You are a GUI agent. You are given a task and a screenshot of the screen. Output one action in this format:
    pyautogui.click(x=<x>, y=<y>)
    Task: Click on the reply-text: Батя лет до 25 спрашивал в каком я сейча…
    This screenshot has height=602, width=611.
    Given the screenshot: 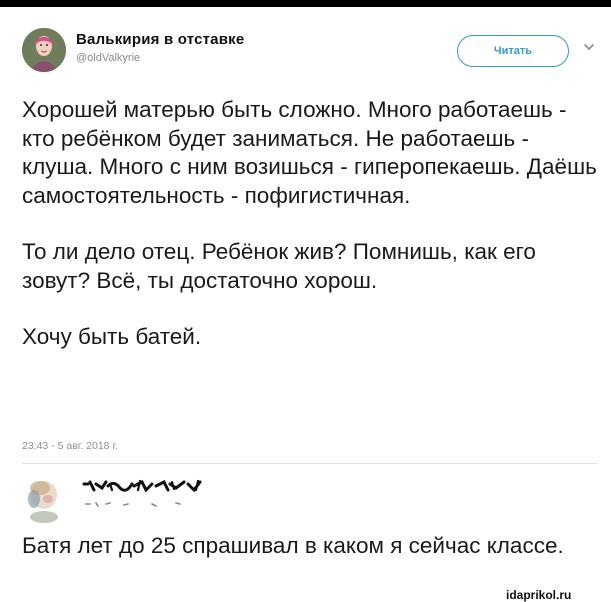 What is the action you would take?
    pyautogui.click(x=293, y=545)
    